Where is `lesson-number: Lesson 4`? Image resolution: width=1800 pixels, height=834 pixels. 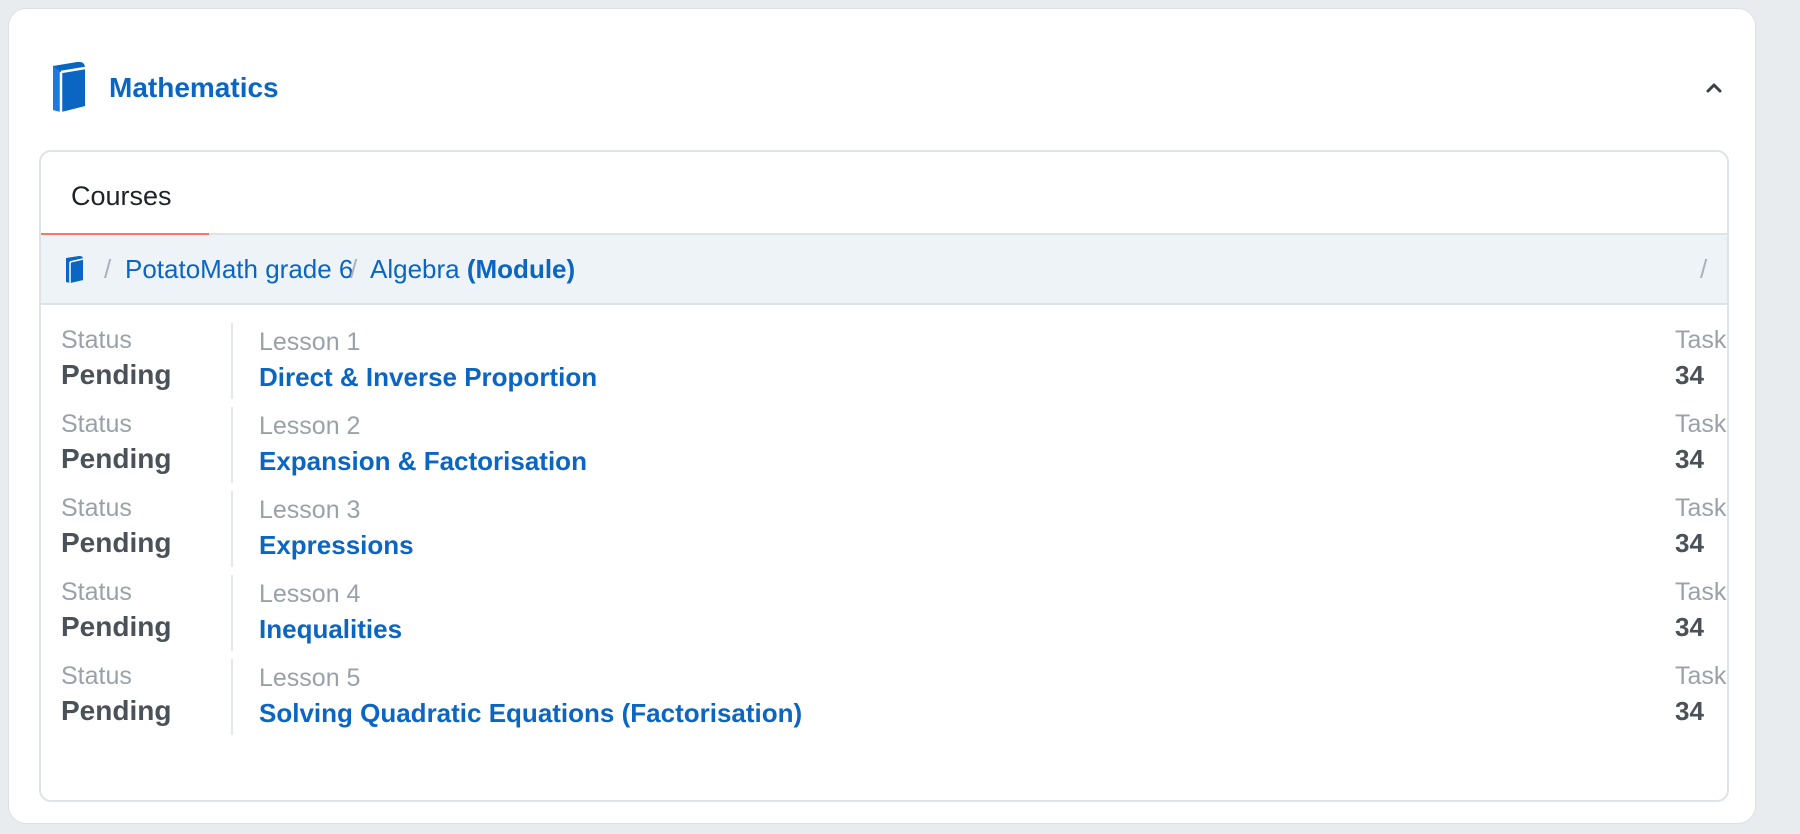 lesson-number: Lesson 4 is located at coordinates (310, 594).